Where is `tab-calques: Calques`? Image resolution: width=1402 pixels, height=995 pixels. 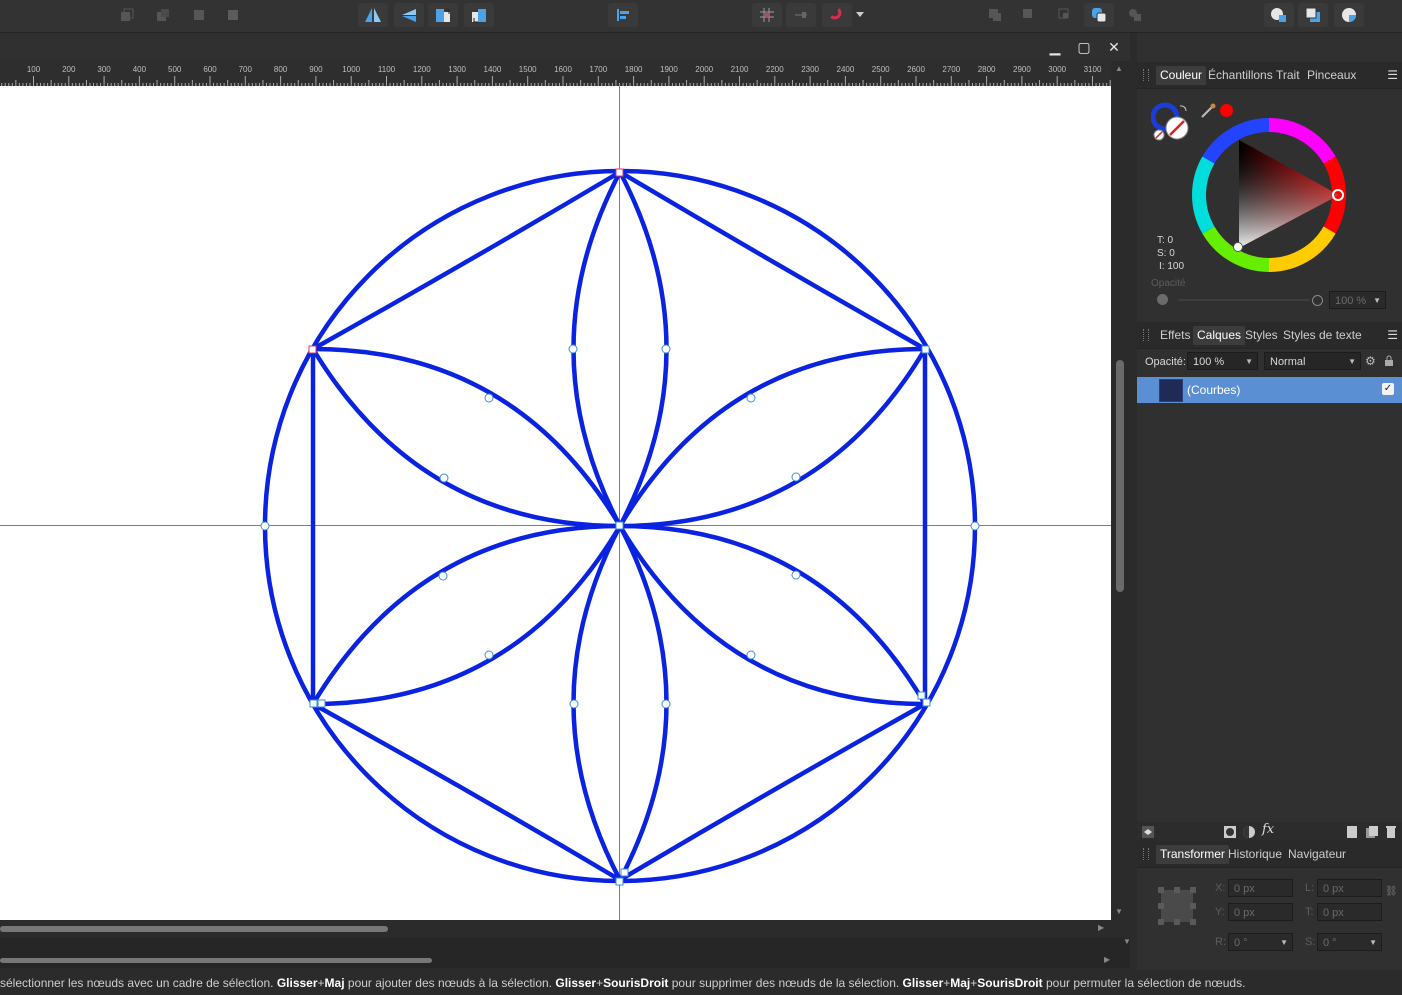
tab-calques: Calques is located at coordinates (1219, 335).